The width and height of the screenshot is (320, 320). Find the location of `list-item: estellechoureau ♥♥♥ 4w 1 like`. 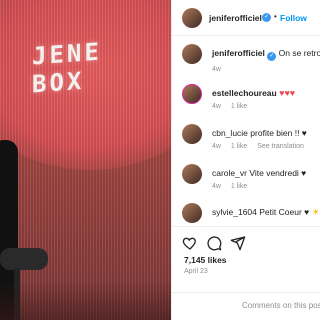

list-item: estellechoureau ♥♥♥ 4w 1 like is located at coordinates (246, 99).